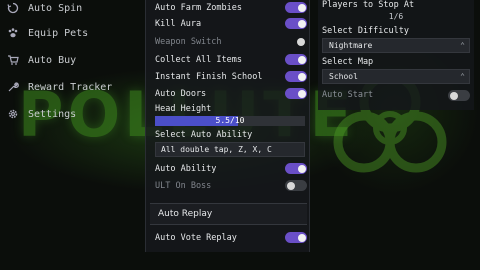  I want to click on option-label: Collect All Items, so click(198, 59).